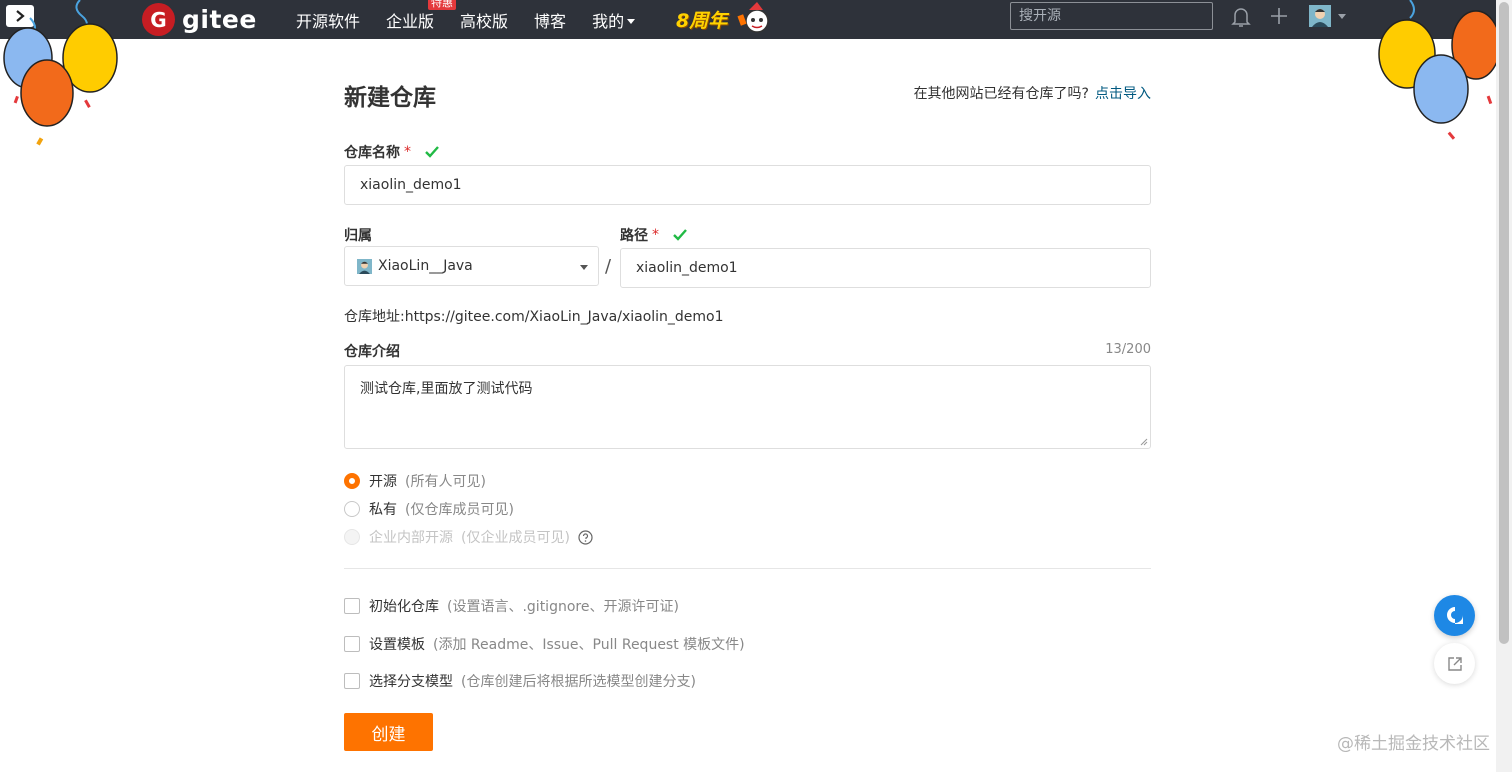  What do you see at coordinates (1413, 744) in the screenshot?
I see `watermark: @稀土掘金技术社区` at bounding box center [1413, 744].